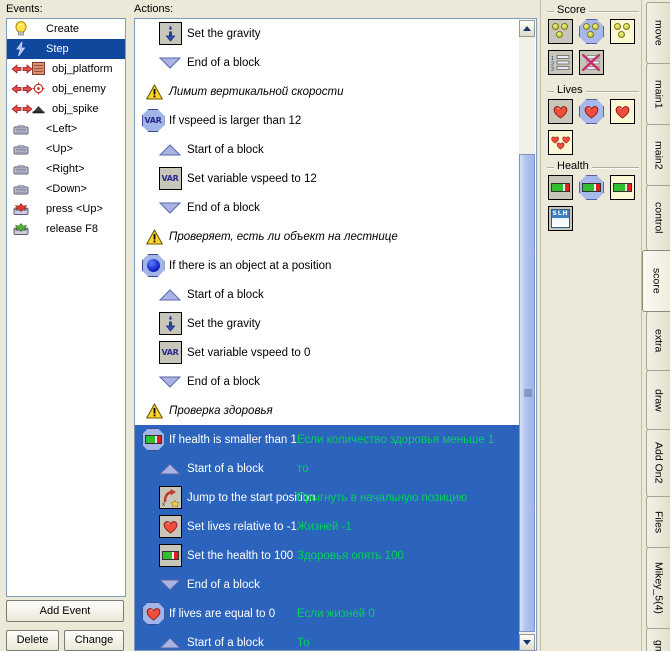 The width and height of the screenshot is (670, 651). I want to click on set-lives-icon, so click(560, 111).